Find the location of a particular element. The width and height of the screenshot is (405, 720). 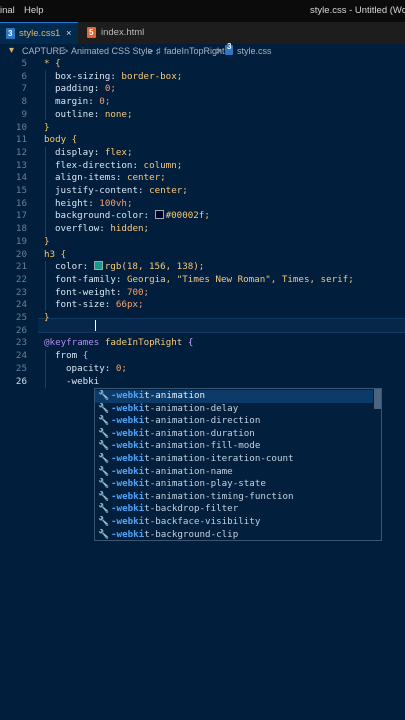

line-number: 20 is located at coordinates (21, 254).